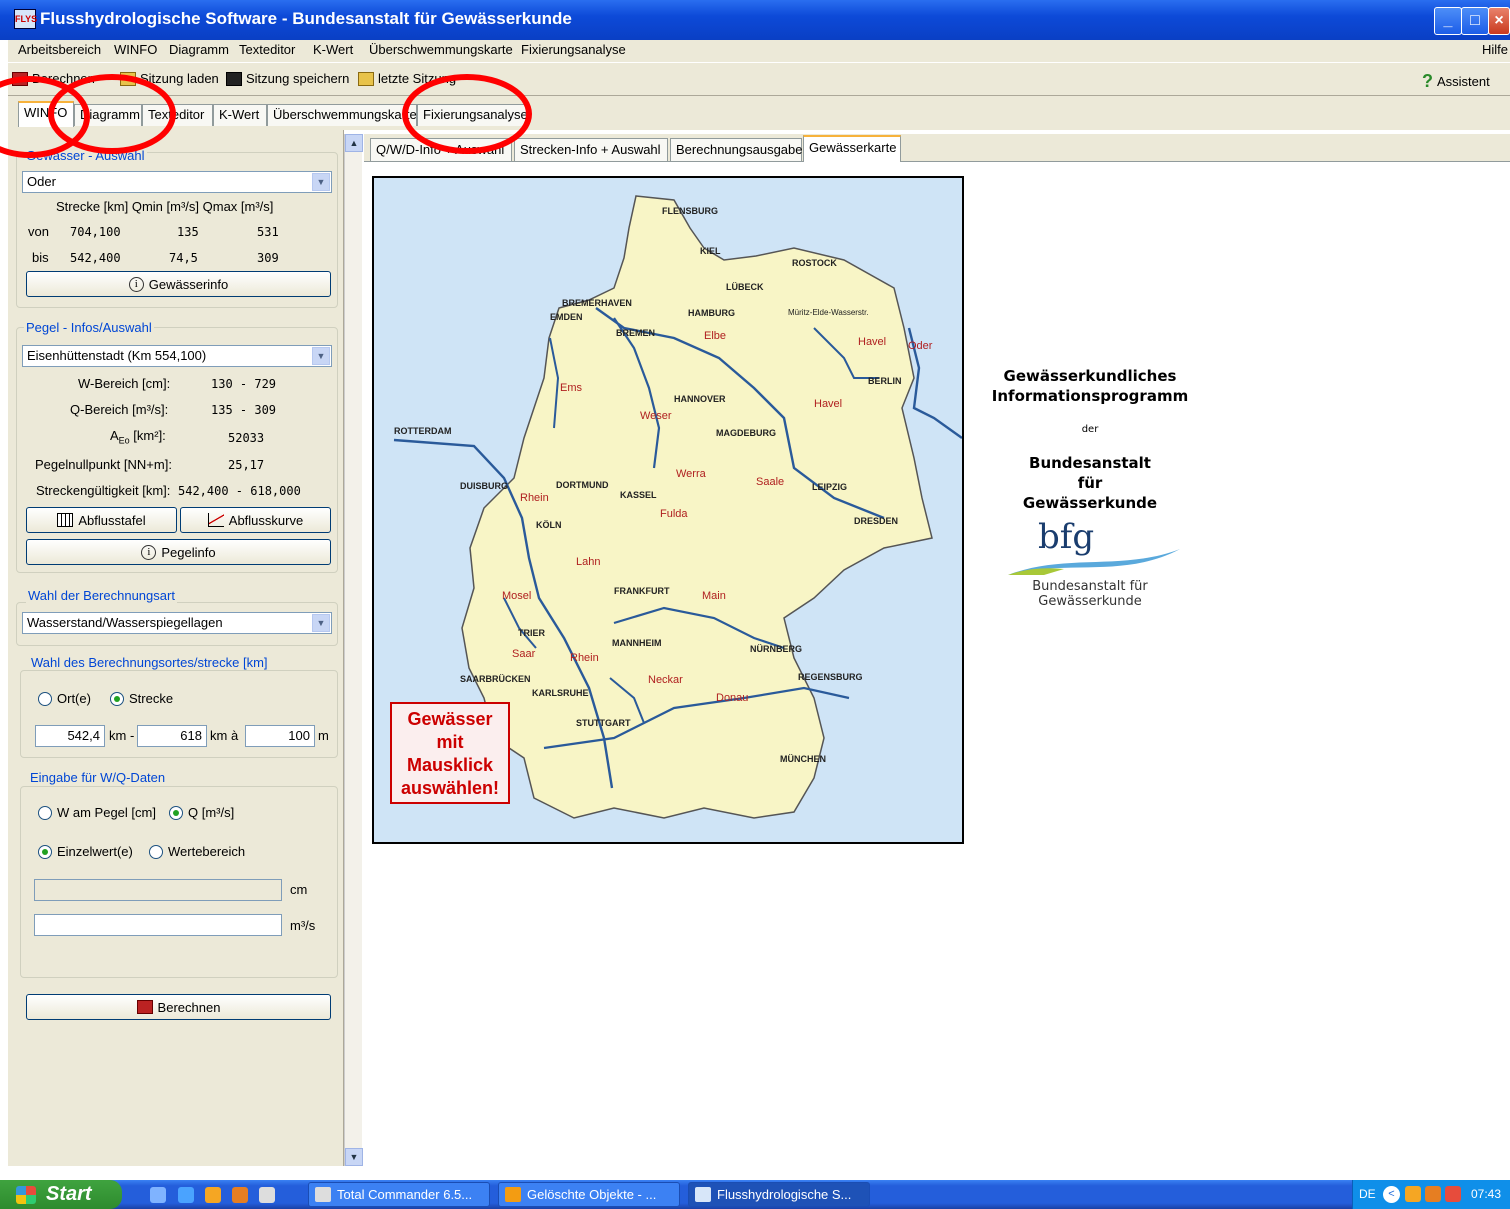  I want to click on toolbar-save-button: Sitzung speichern, so click(287, 78).